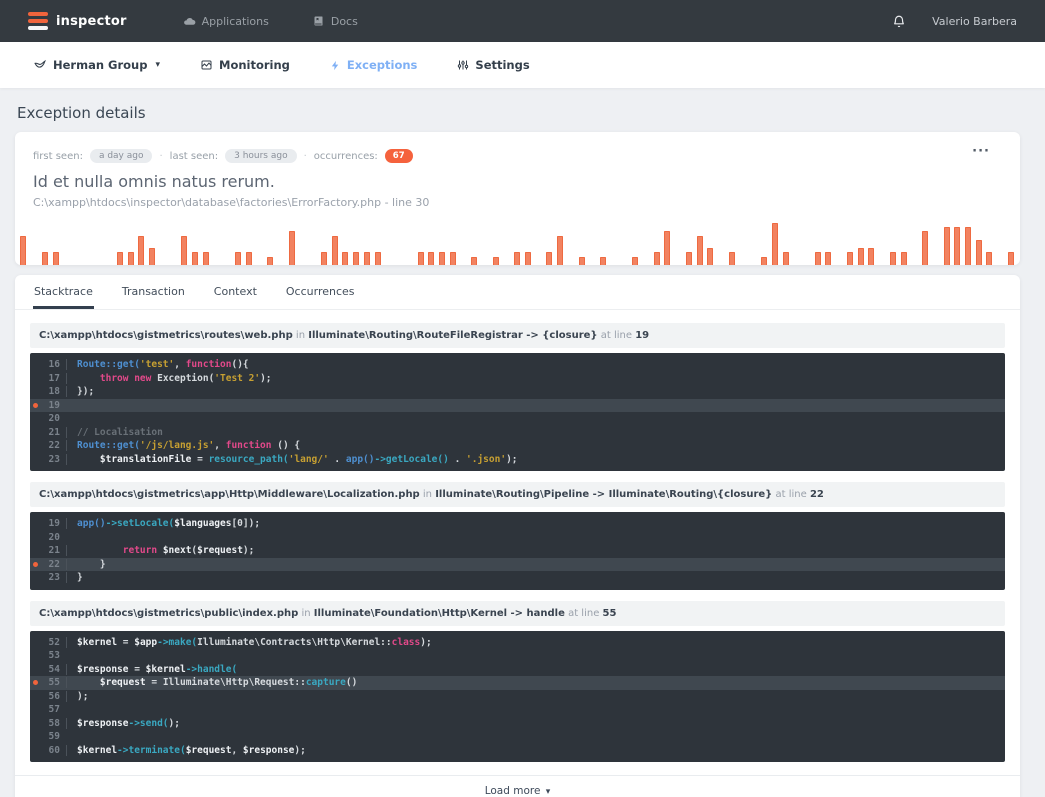  What do you see at coordinates (235, 292) in the screenshot?
I see `tab-context: Context` at bounding box center [235, 292].